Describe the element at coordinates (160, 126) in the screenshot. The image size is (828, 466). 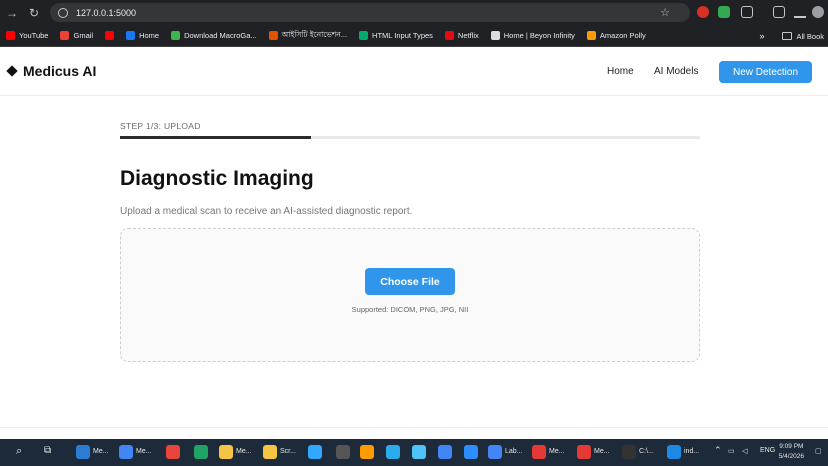
I see `step-indicator: STEP 1/3: UPLOAD` at that location.